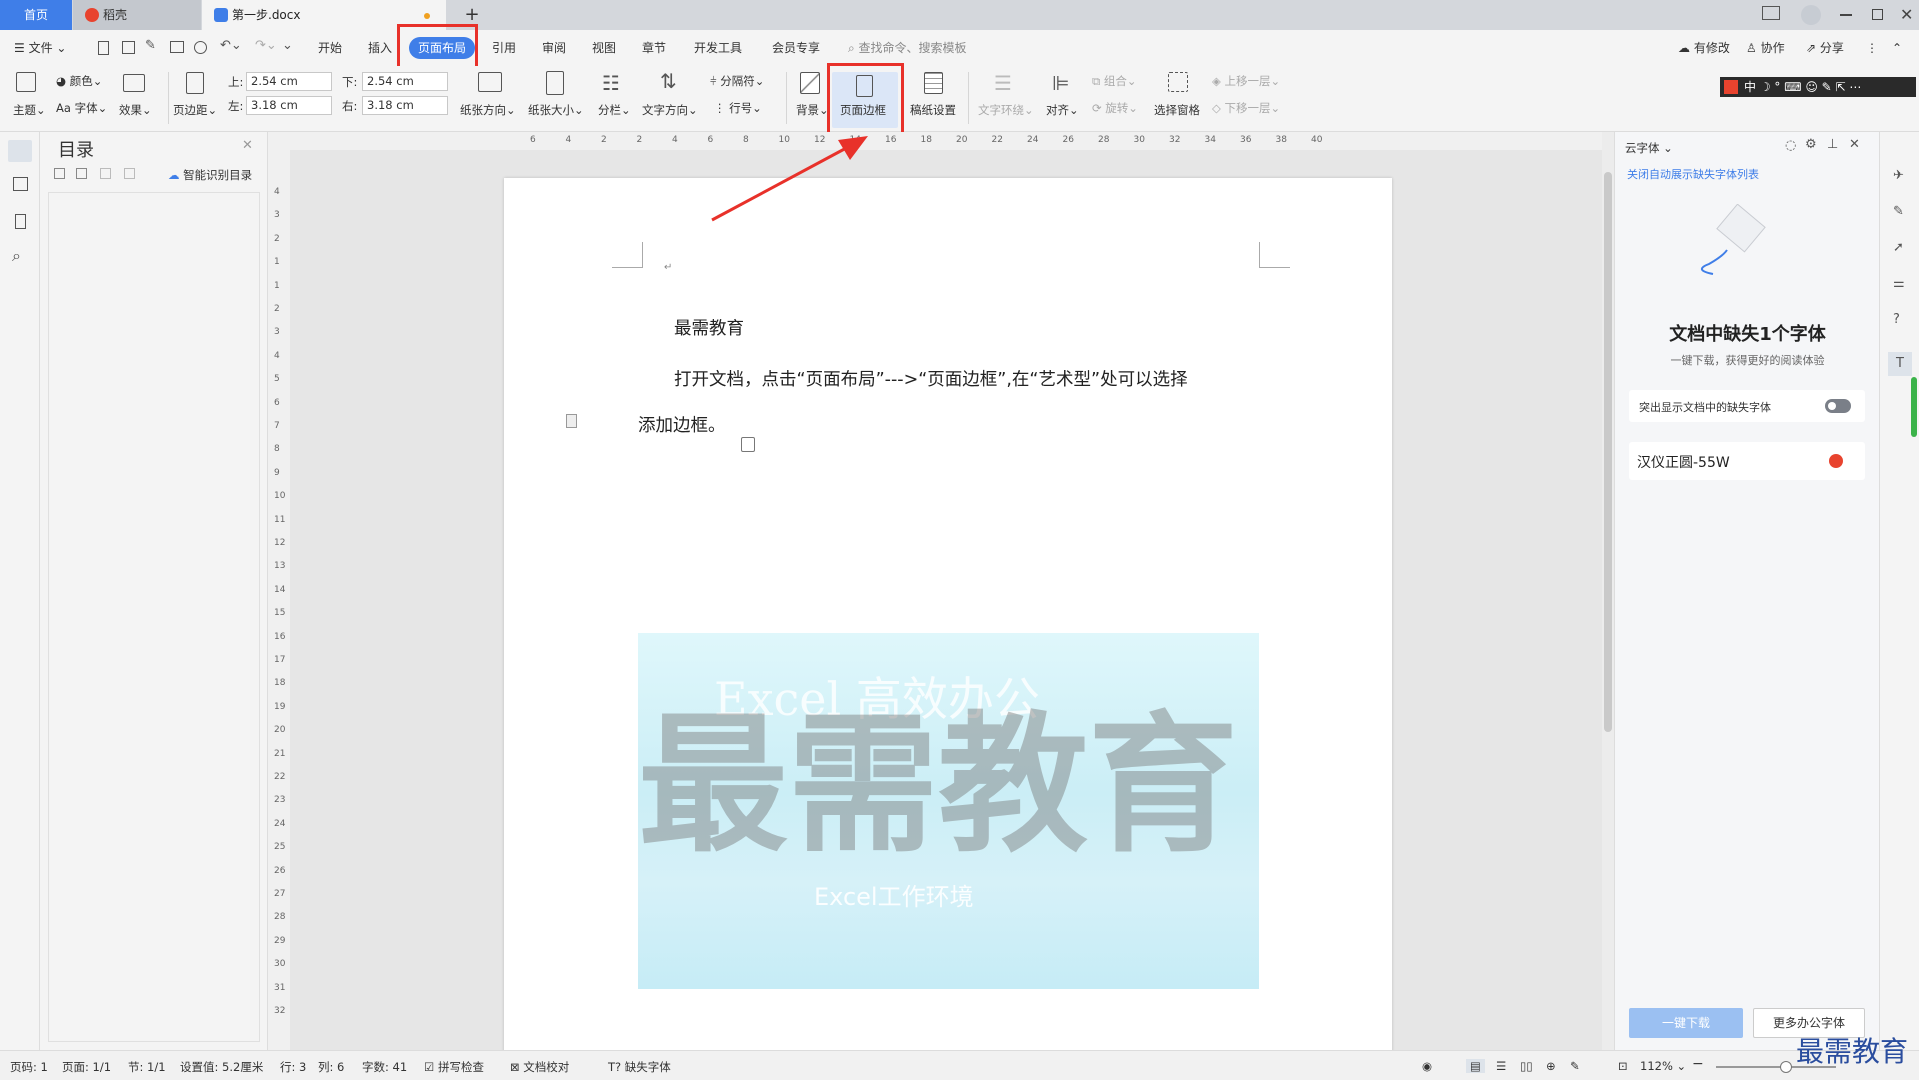  What do you see at coordinates (1811, 15) in the screenshot?
I see `avatar` at bounding box center [1811, 15].